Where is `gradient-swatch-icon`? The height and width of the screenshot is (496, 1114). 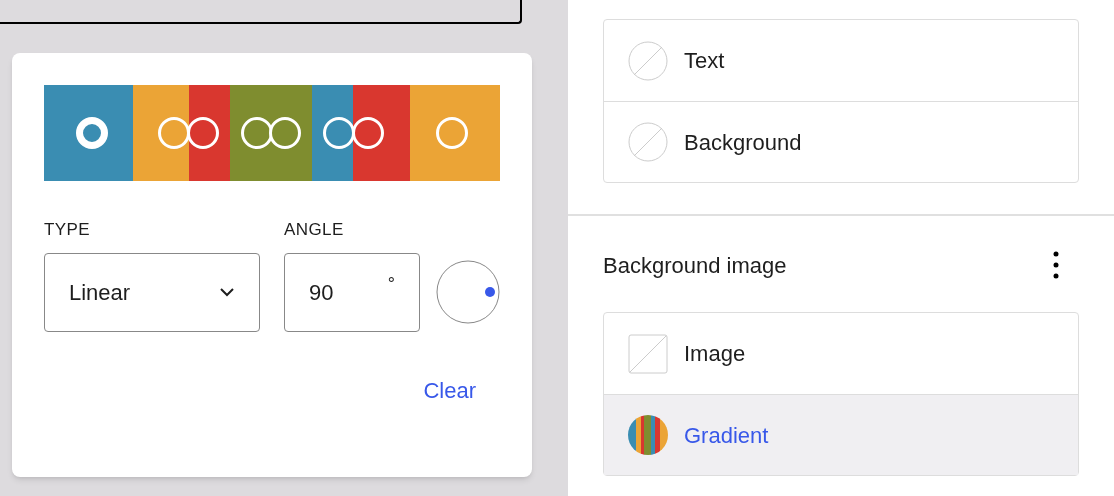 gradient-swatch-icon is located at coordinates (648, 435).